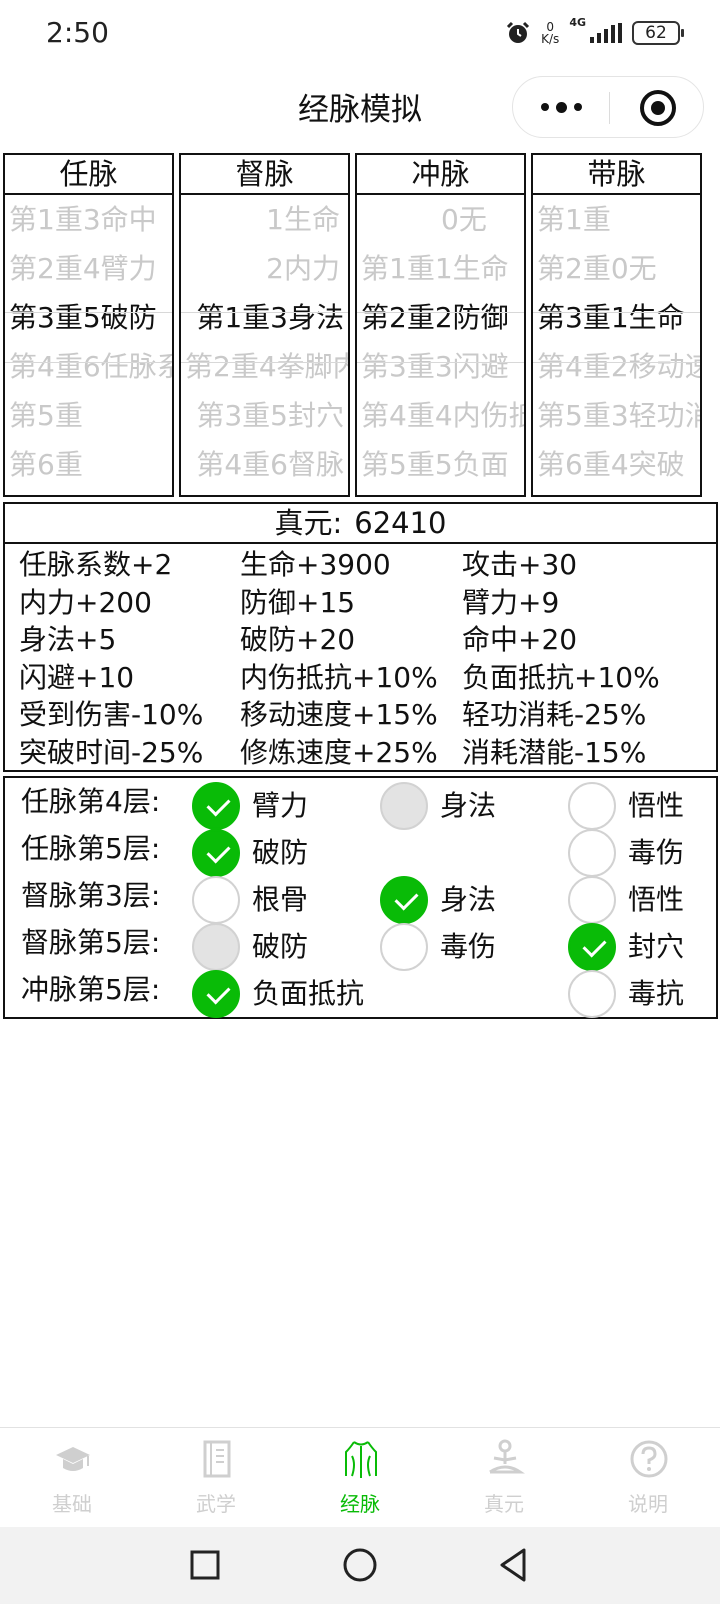 The image size is (720, 1604). Describe the element at coordinates (264, 175) in the screenshot. I see `picker-title: 督脉` at that location.